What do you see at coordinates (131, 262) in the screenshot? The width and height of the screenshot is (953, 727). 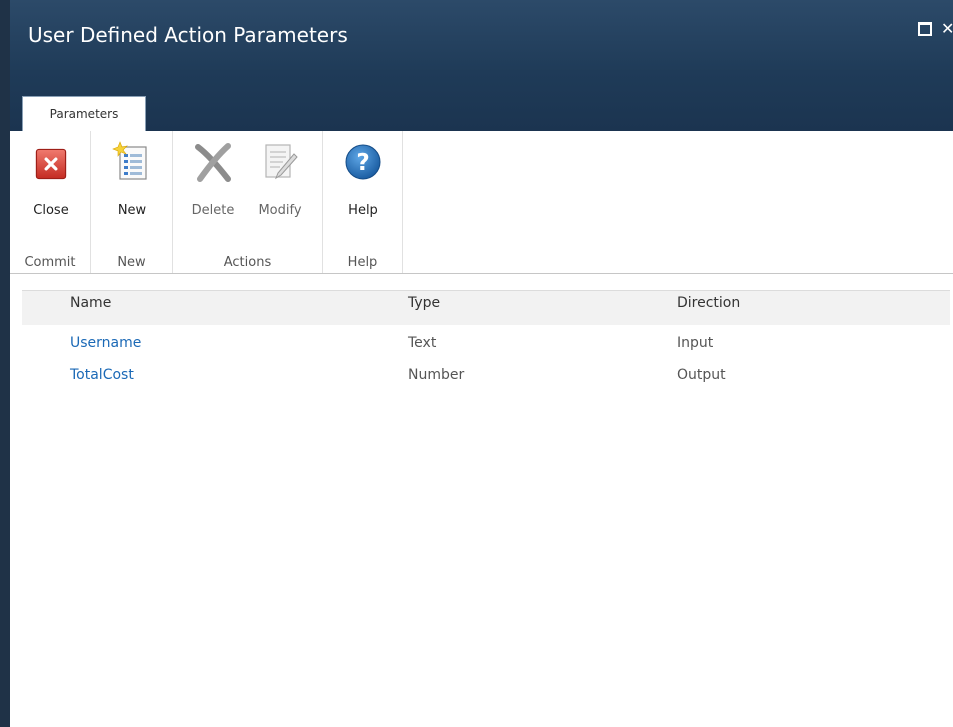 I see `ribbon-group-label-new: New` at bounding box center [131, 262].